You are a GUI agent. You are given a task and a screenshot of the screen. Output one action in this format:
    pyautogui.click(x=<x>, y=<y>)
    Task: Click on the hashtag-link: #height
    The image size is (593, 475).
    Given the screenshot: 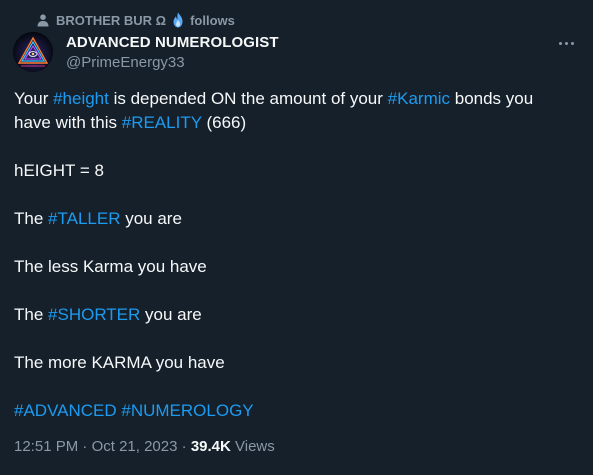 What is the action you would take?
    pyautogui.click(x=81, y=98)
    